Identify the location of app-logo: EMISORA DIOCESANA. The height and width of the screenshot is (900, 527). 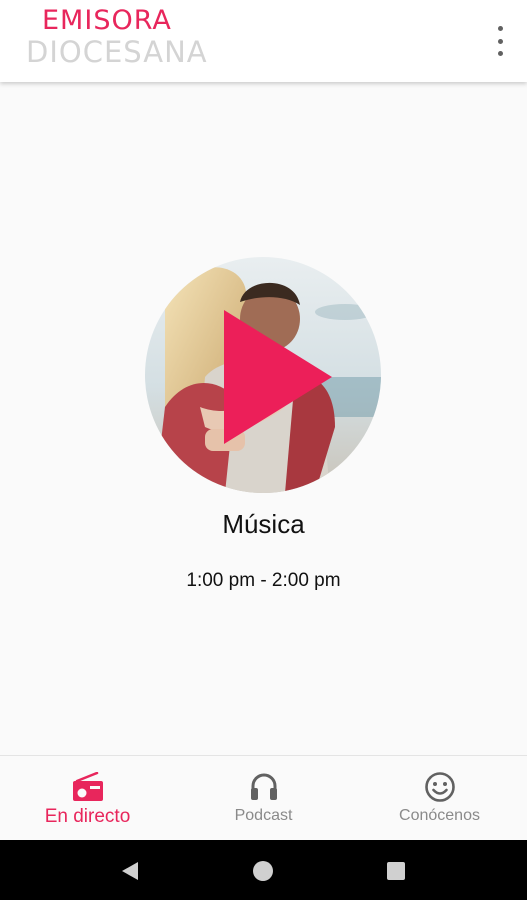
(117, 37).